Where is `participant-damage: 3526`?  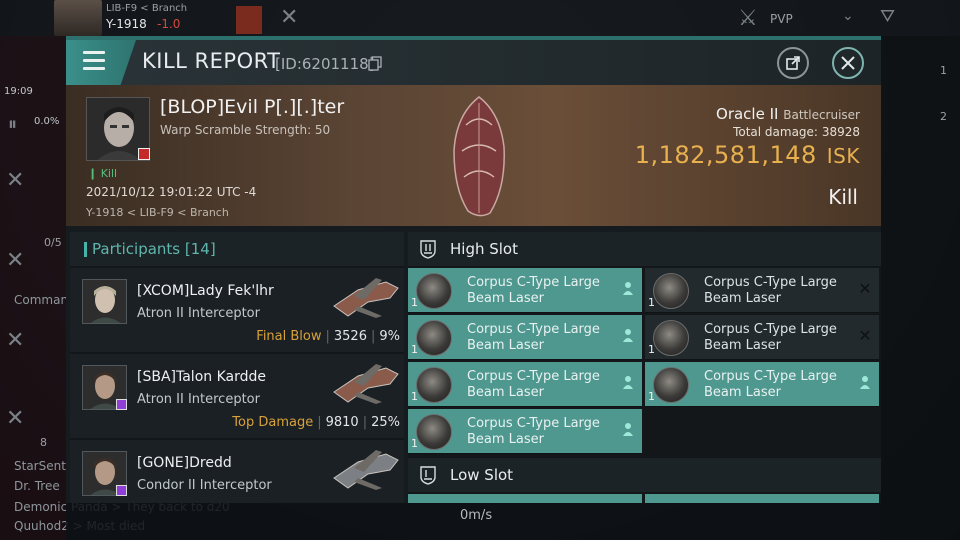
participant-damage: 3526 is located at coordinates (350, 336).